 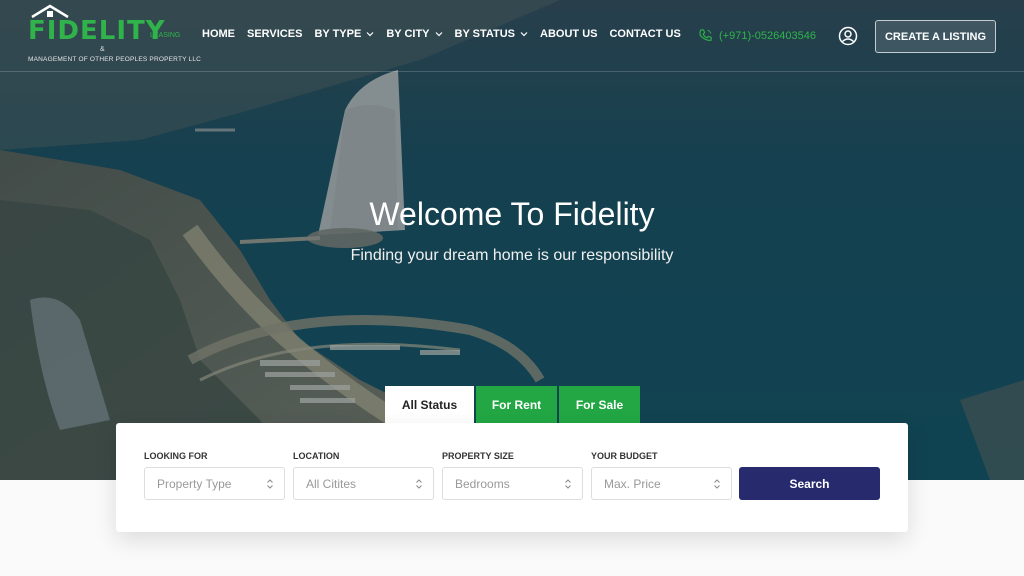 What do you see at coordinates (632, 483) in the screenshot?
I see `max-price-value: Max. Price` at bounding box center [632, 483].